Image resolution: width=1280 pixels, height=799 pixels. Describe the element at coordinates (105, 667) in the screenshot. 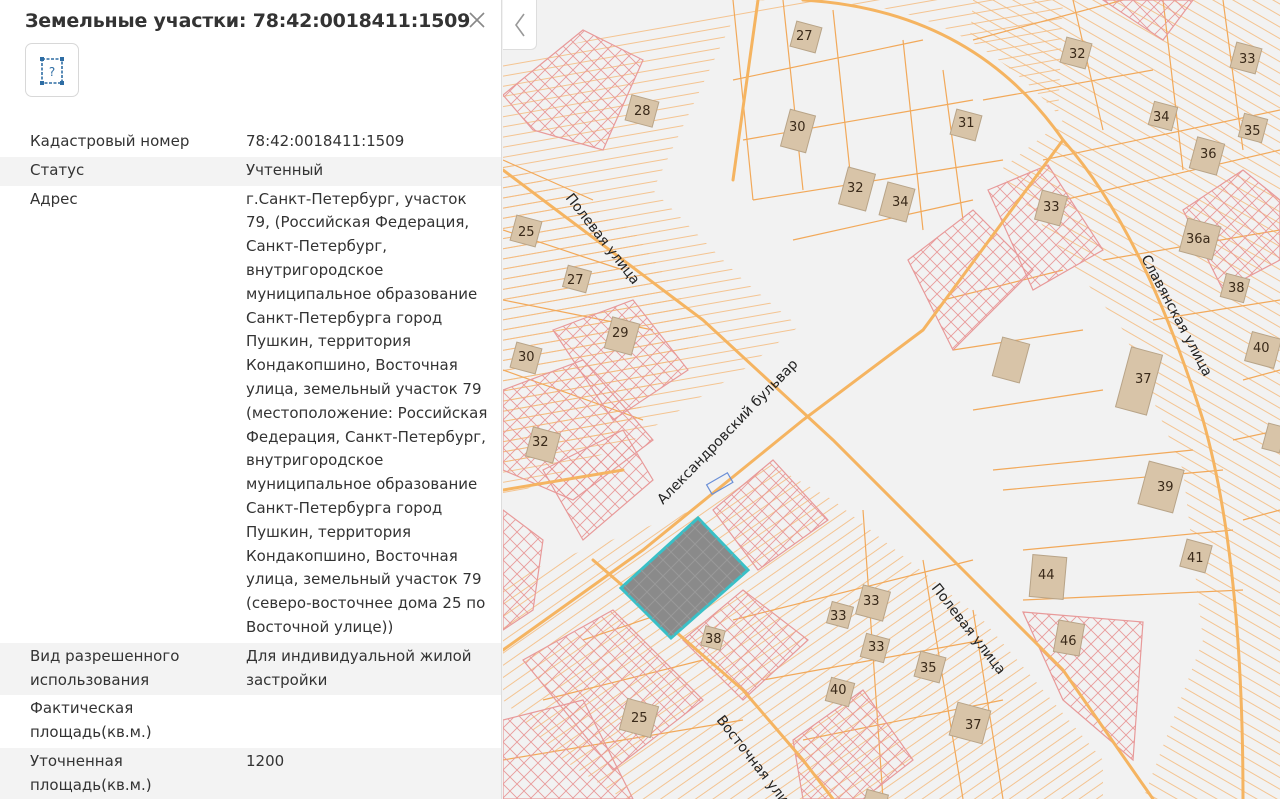

I see `row-label: Вид разрешенного использования` at that location.